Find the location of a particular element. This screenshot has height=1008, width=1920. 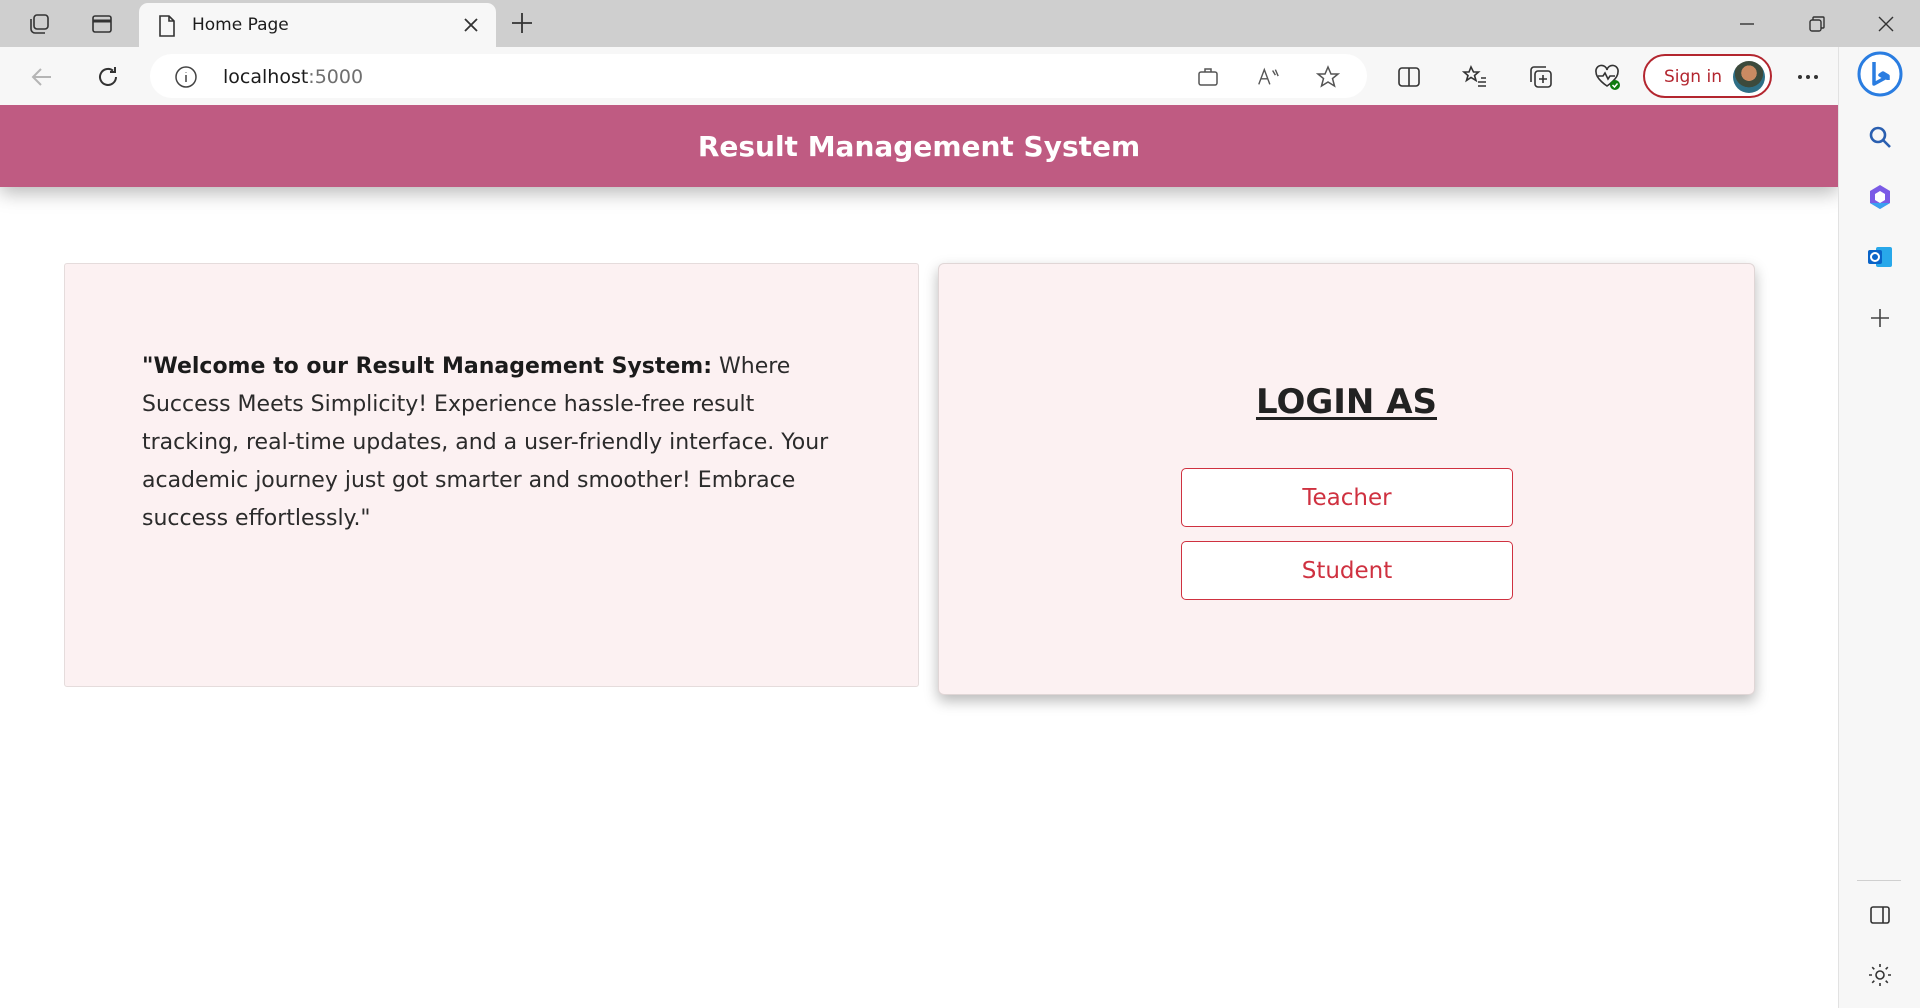

app-available-icon is located at coordinates (1208, 77).